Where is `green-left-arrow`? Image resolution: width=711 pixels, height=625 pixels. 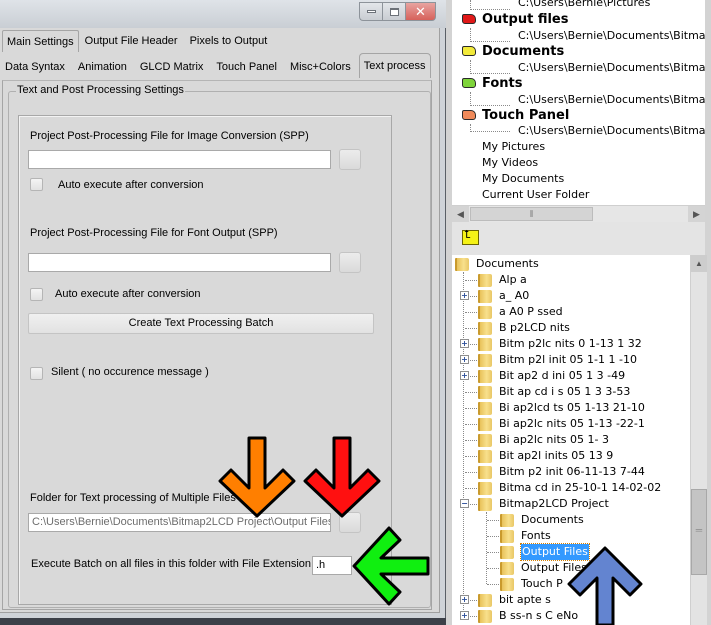
green-left-arrow is located at coordinates (391, 566).